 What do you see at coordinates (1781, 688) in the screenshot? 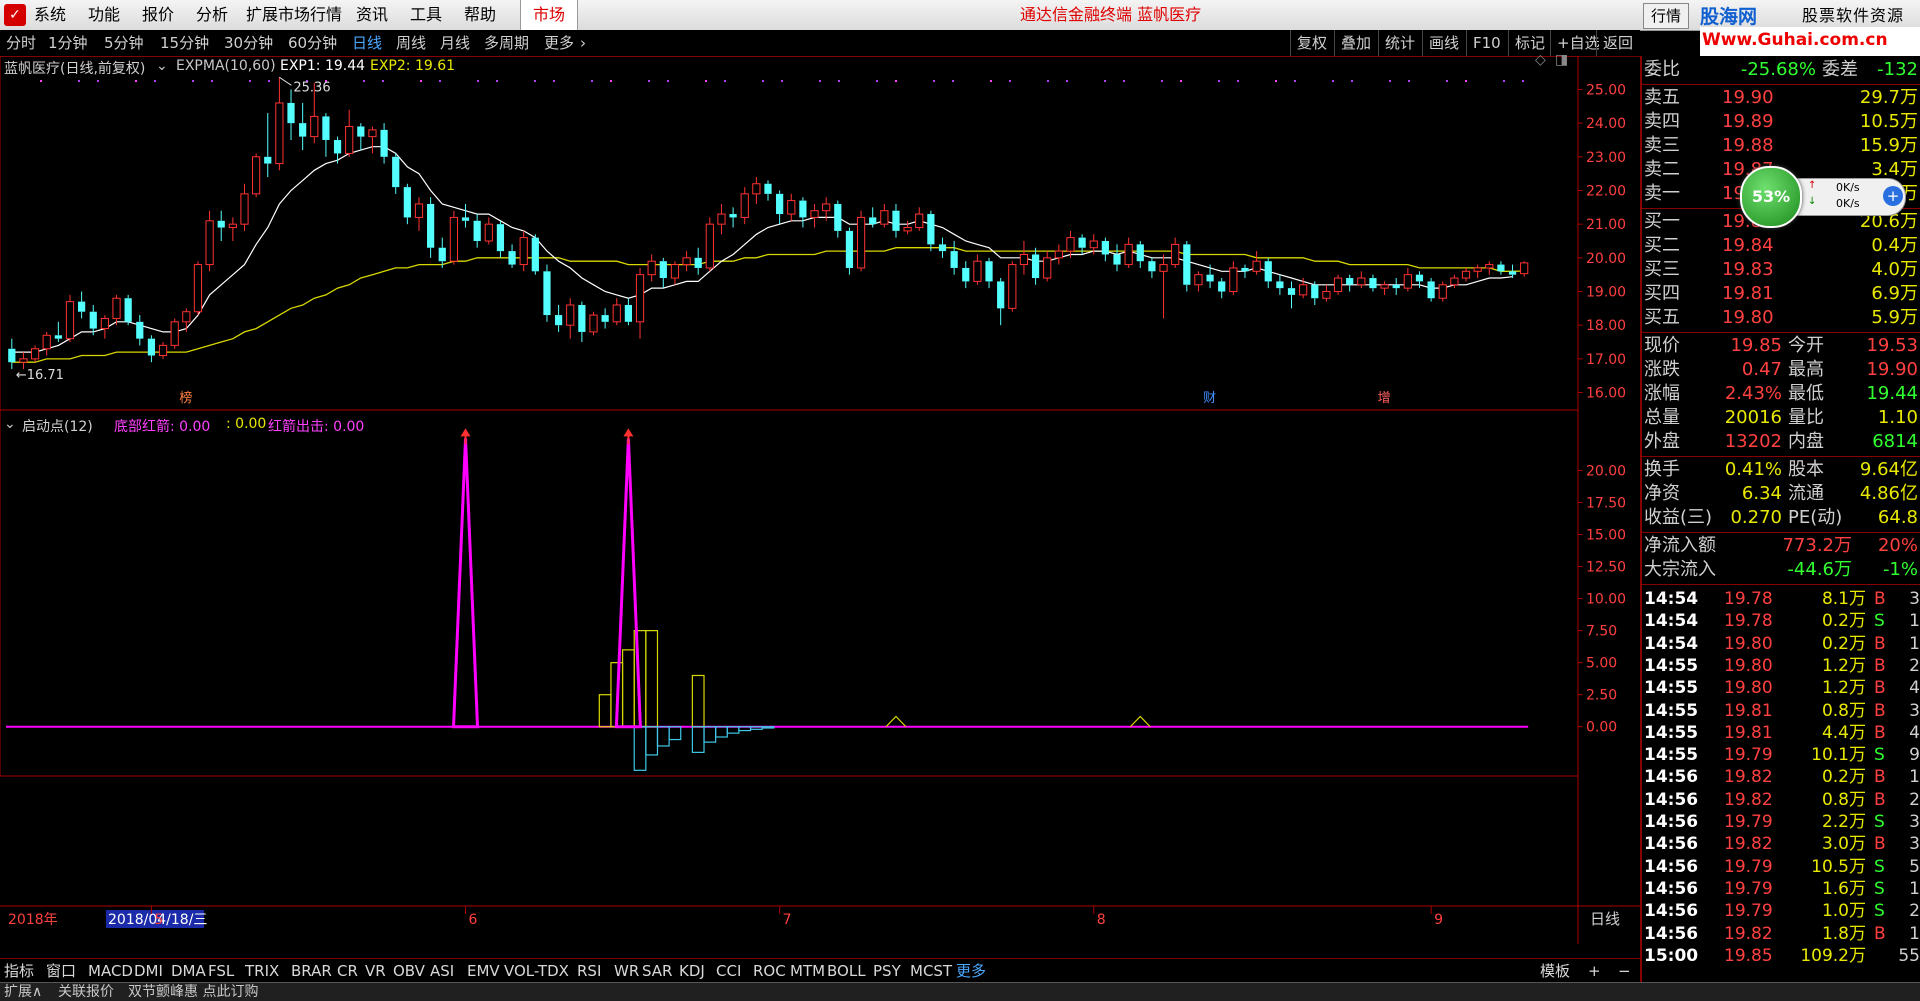
I see `tick-row: 14:55 19.80 1.2万 B 4` at bounding box center [1781, 688].